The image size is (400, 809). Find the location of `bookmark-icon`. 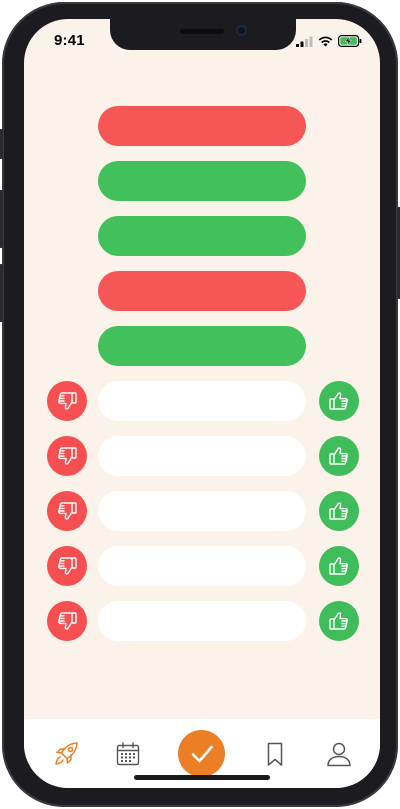

bookmark-icon is located at coordinates (275, 754).